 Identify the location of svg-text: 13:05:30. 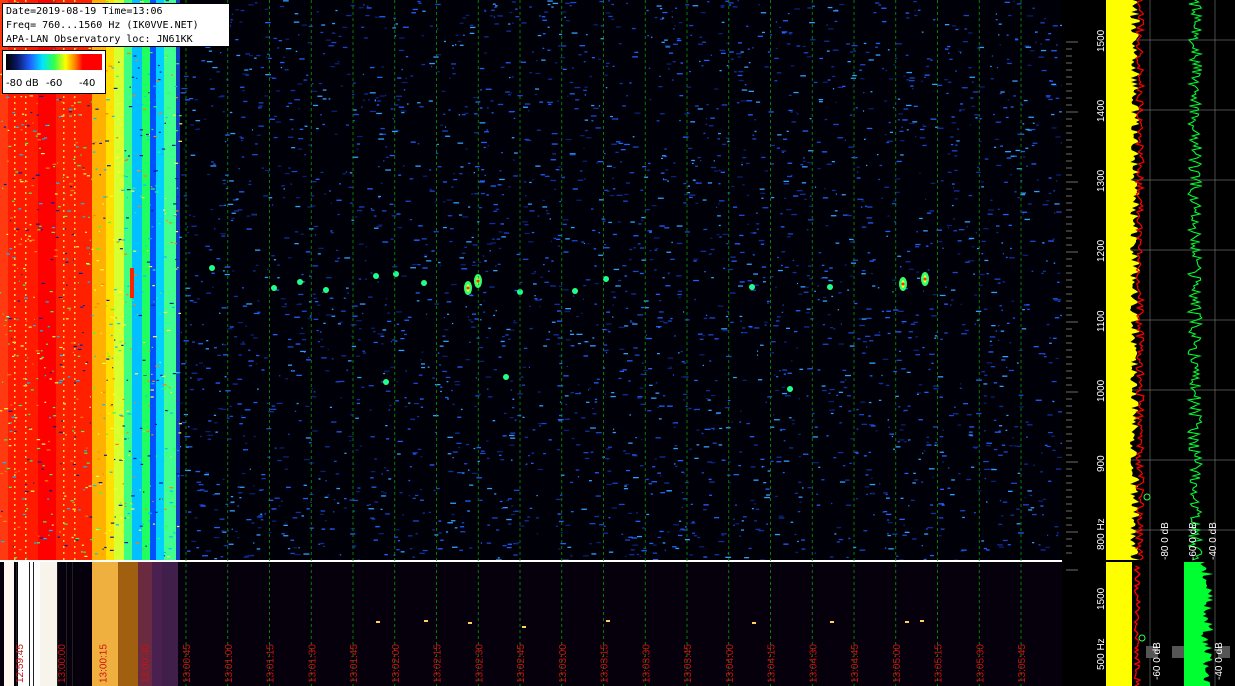
(980, 663).